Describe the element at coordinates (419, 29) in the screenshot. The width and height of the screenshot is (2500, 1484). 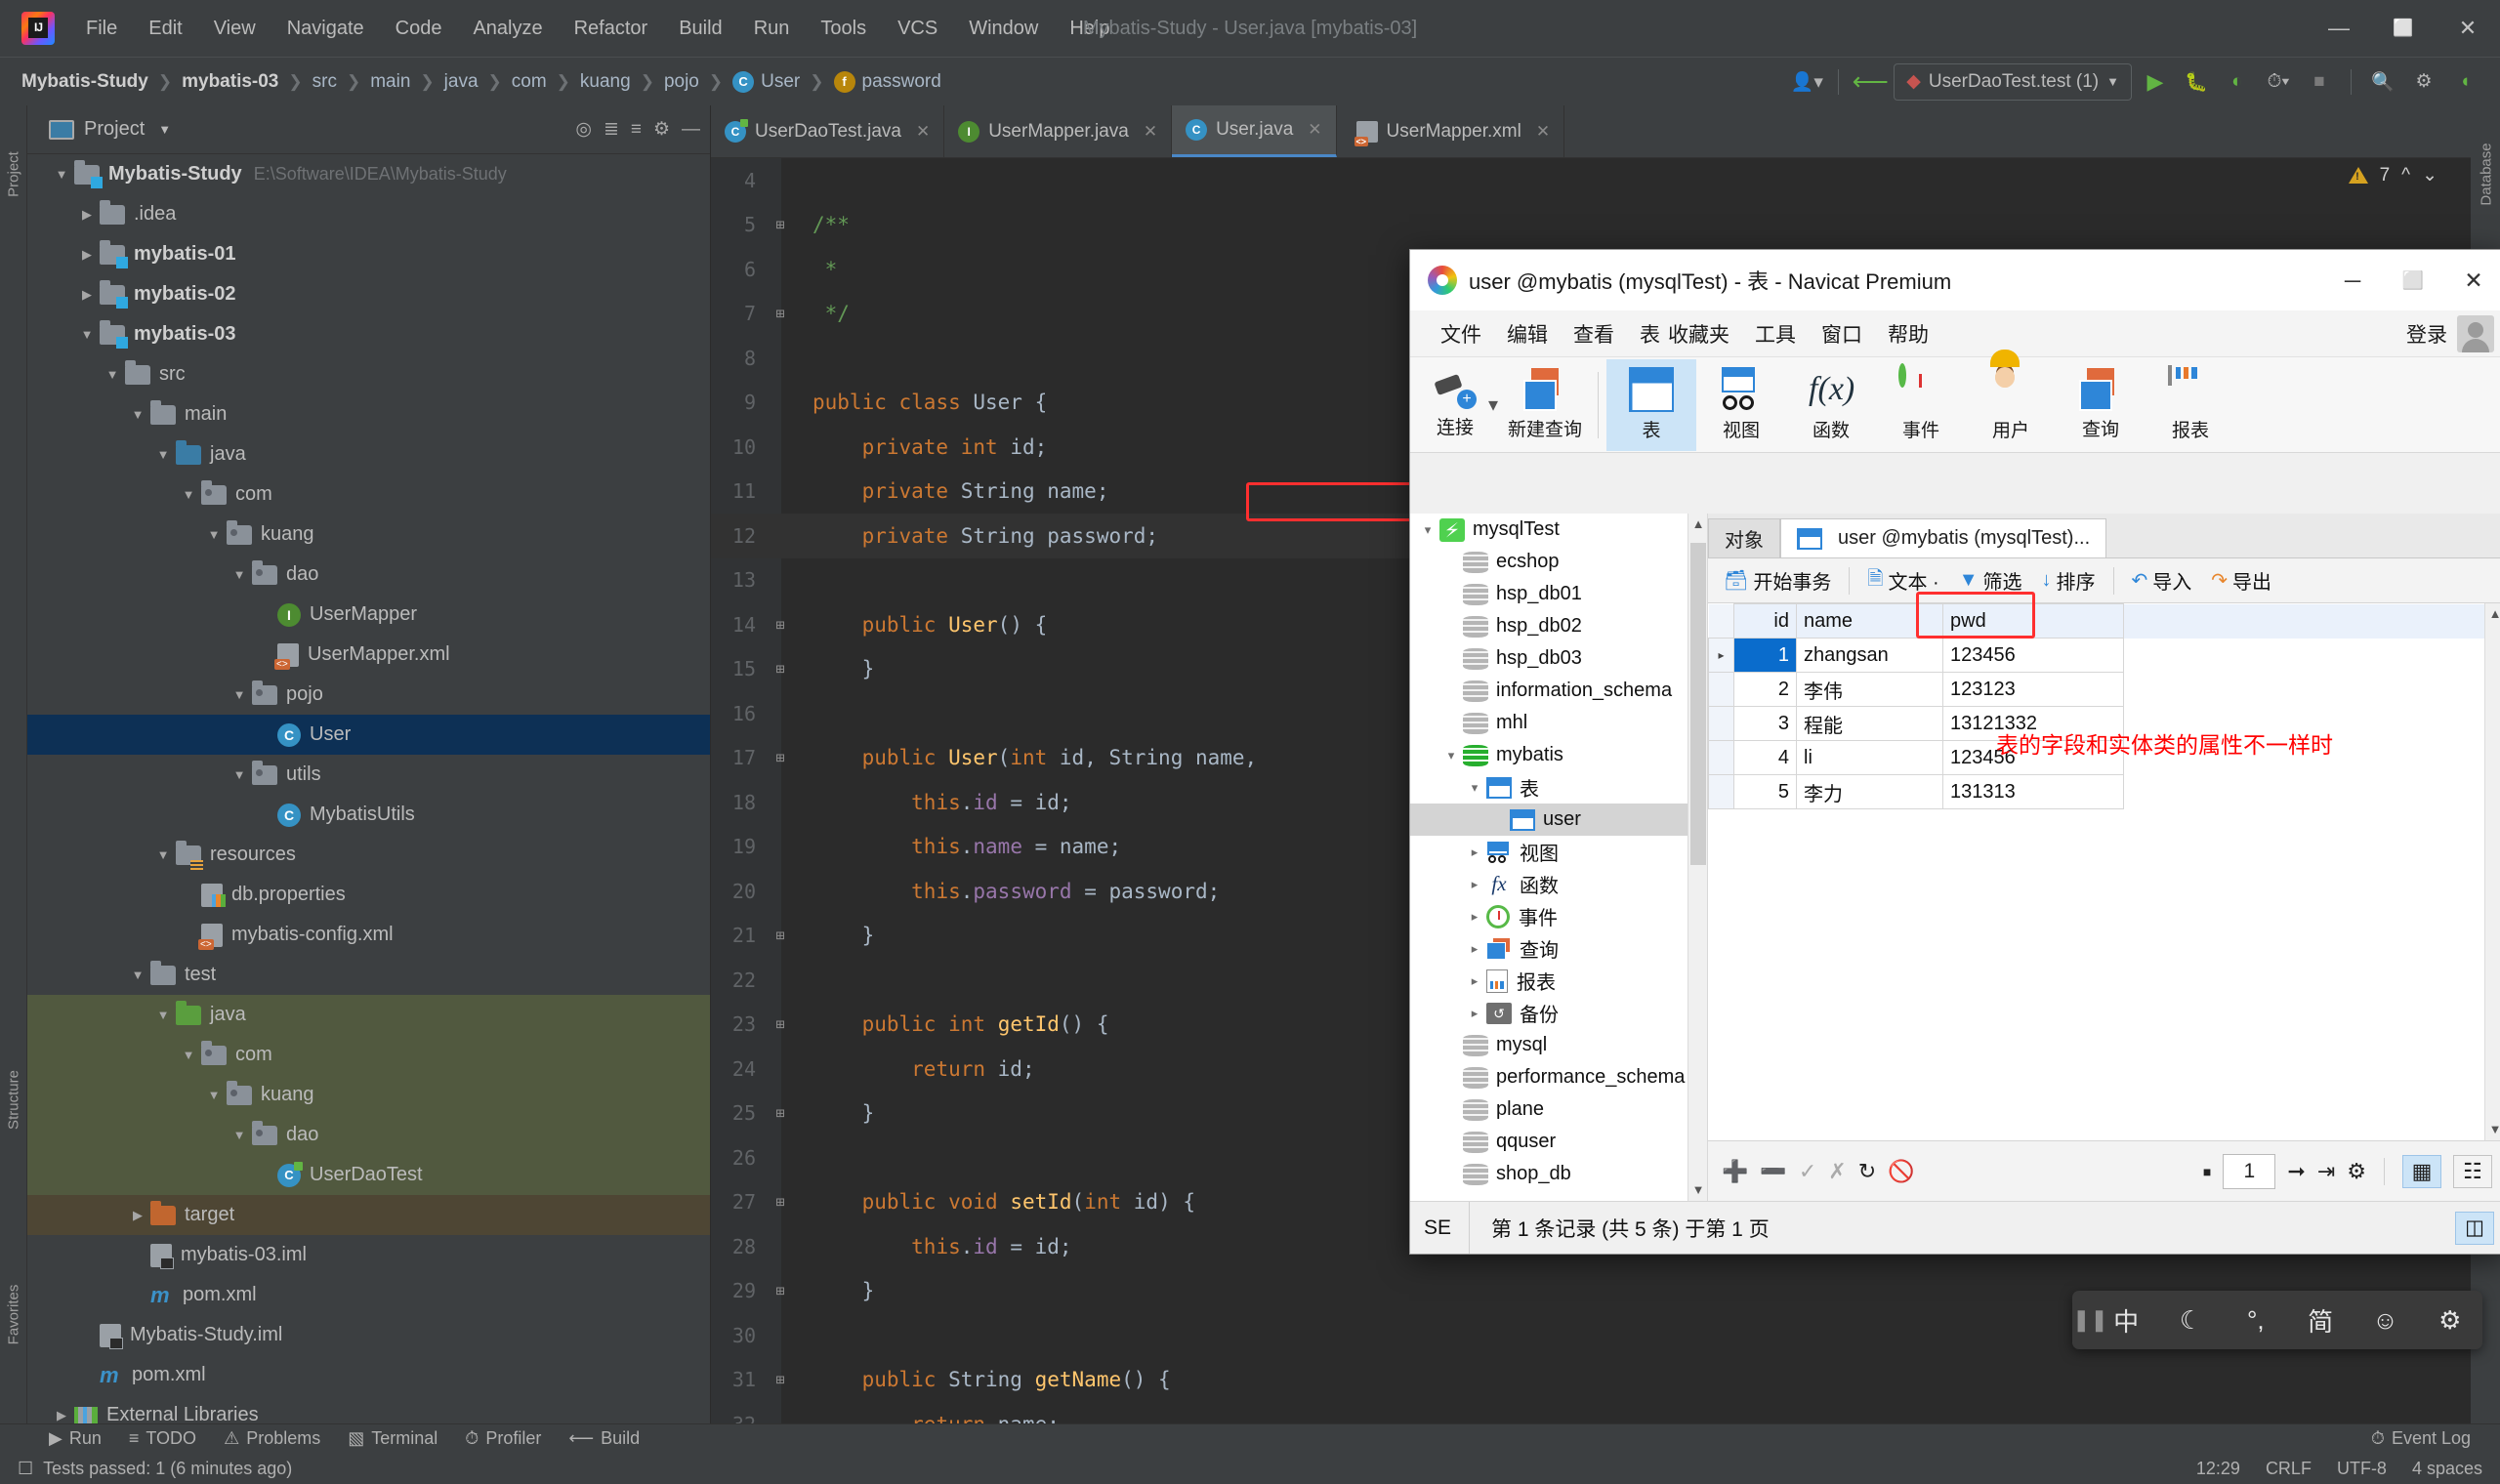
I see `menu-code: Code` at that location.